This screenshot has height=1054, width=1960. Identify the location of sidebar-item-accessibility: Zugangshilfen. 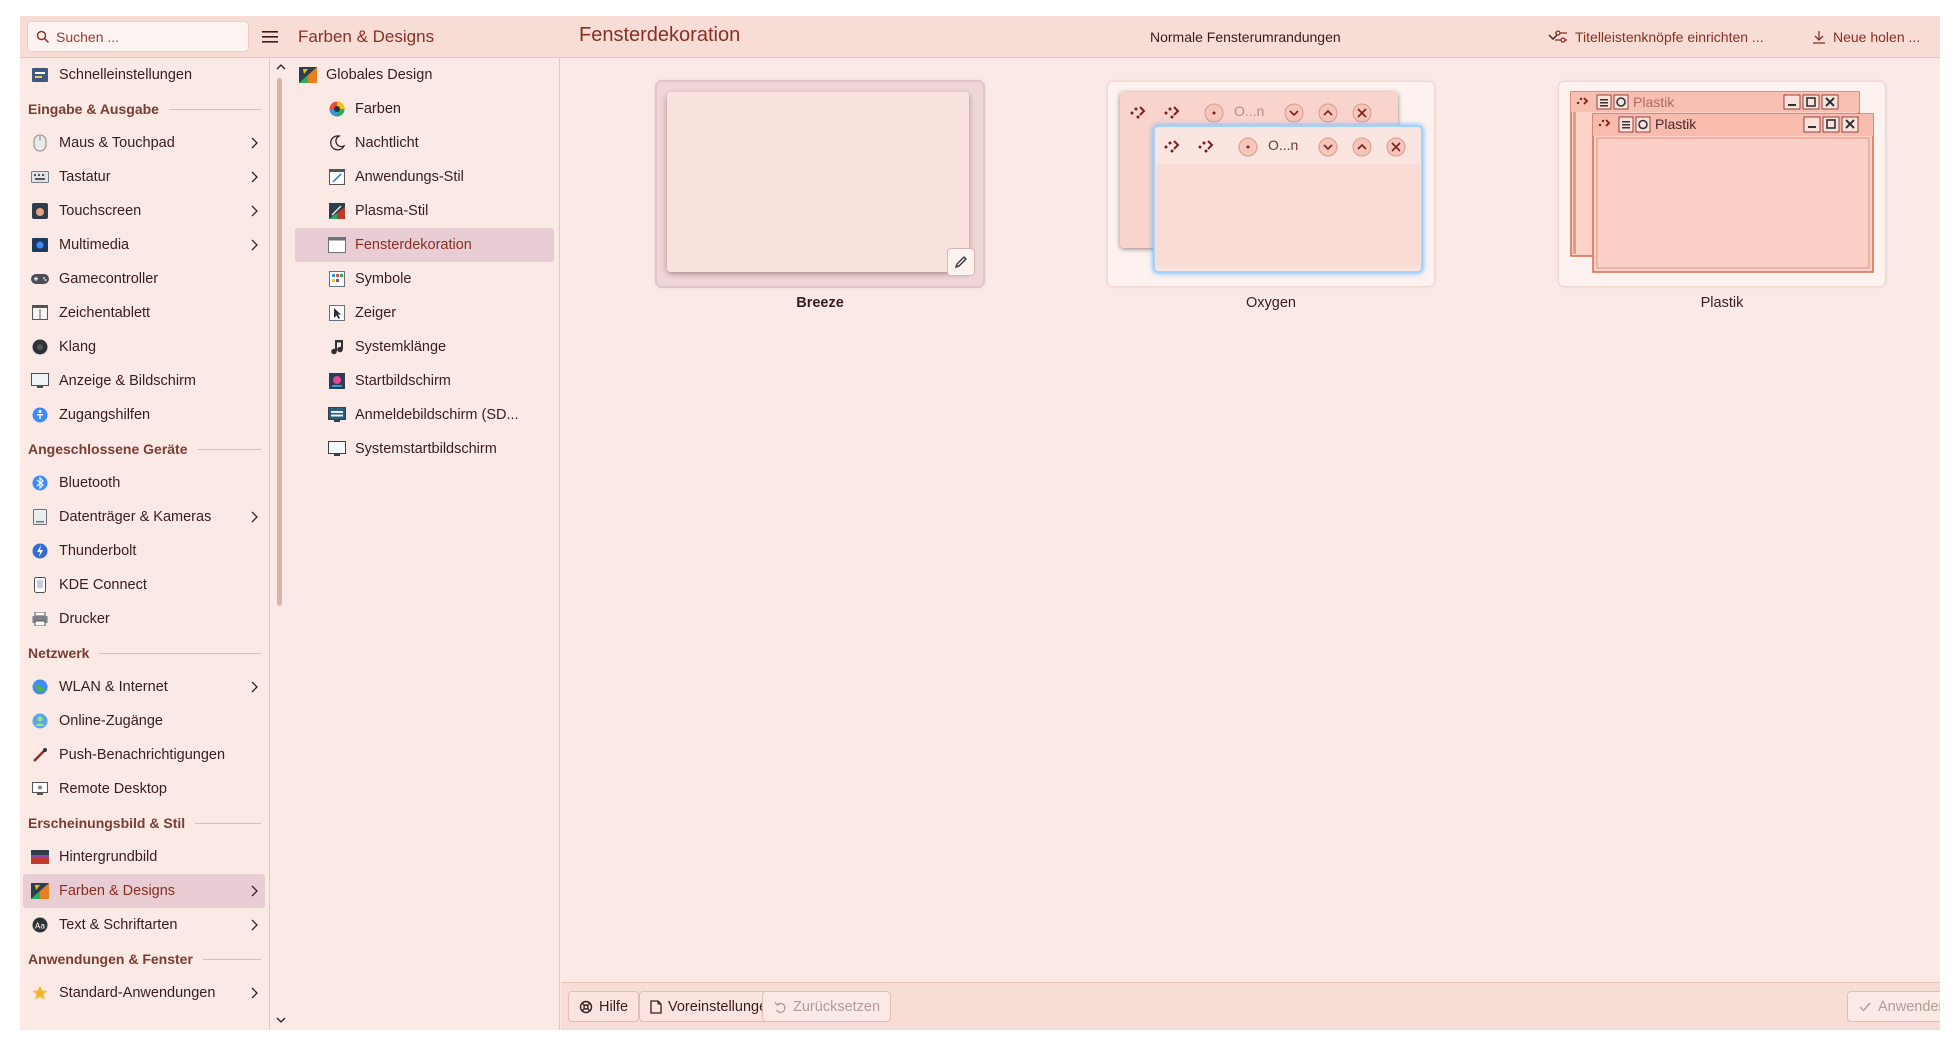
(144, 415).